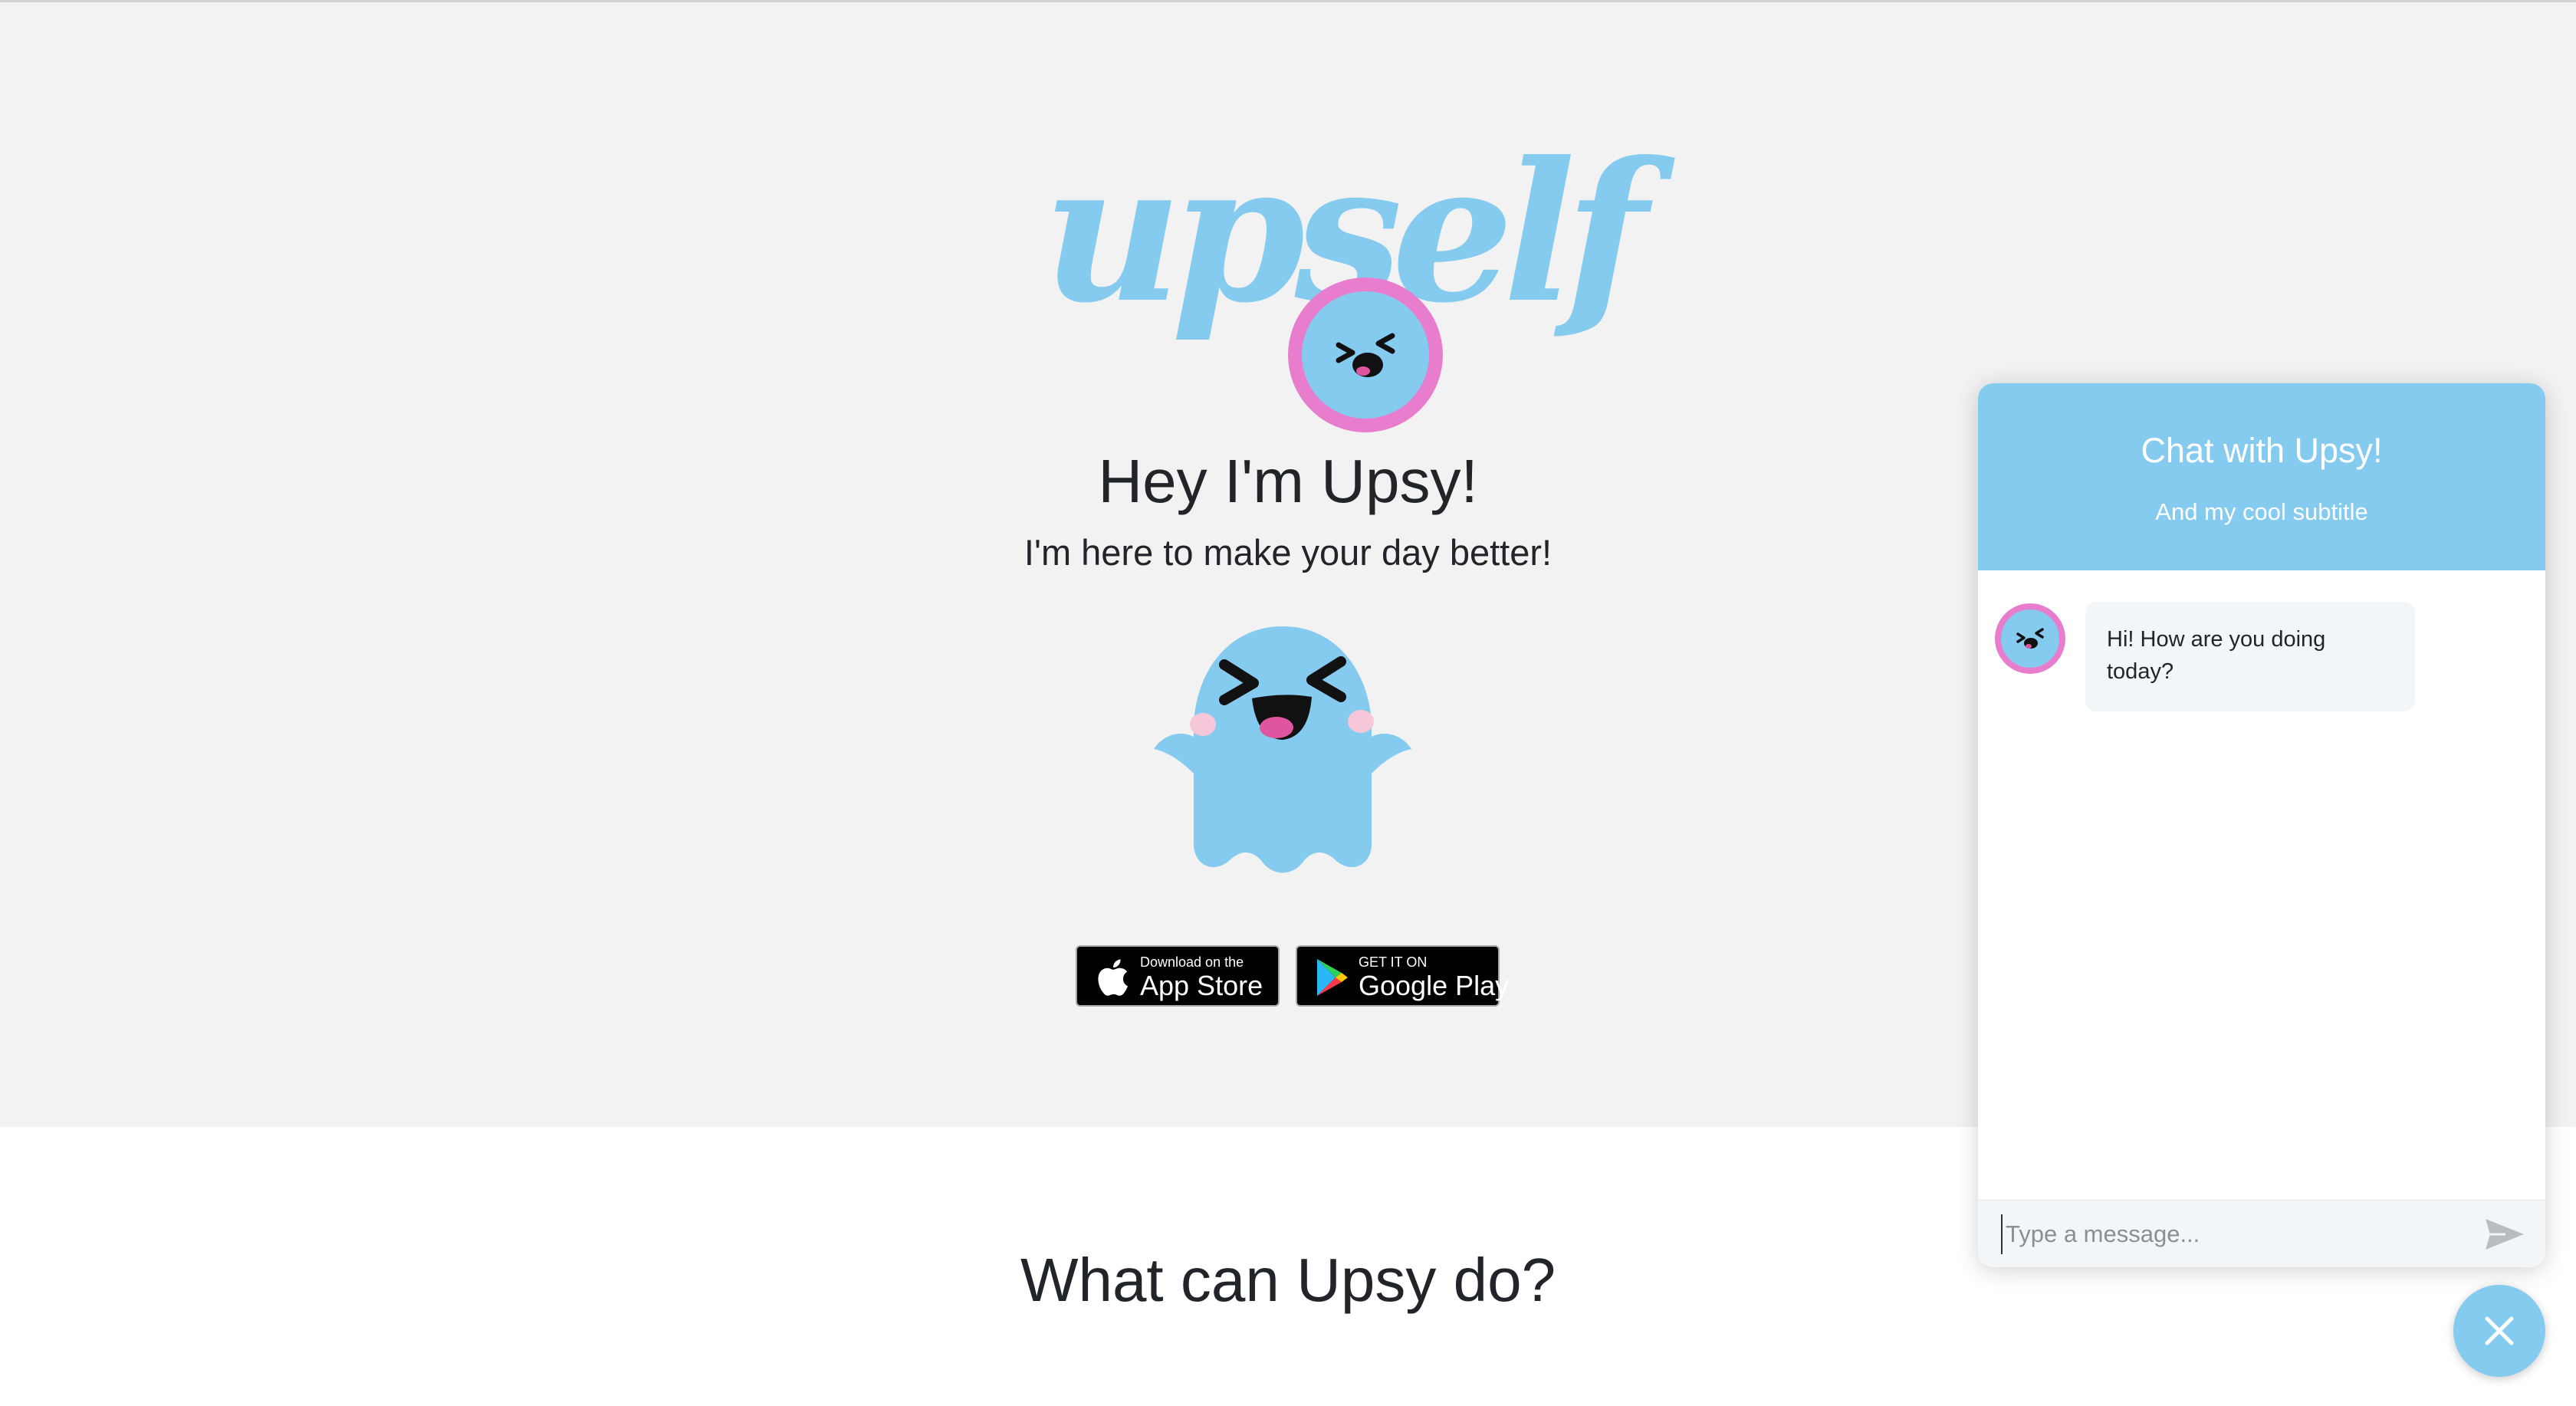  I want to click on message-input, so click(2235, 1234).